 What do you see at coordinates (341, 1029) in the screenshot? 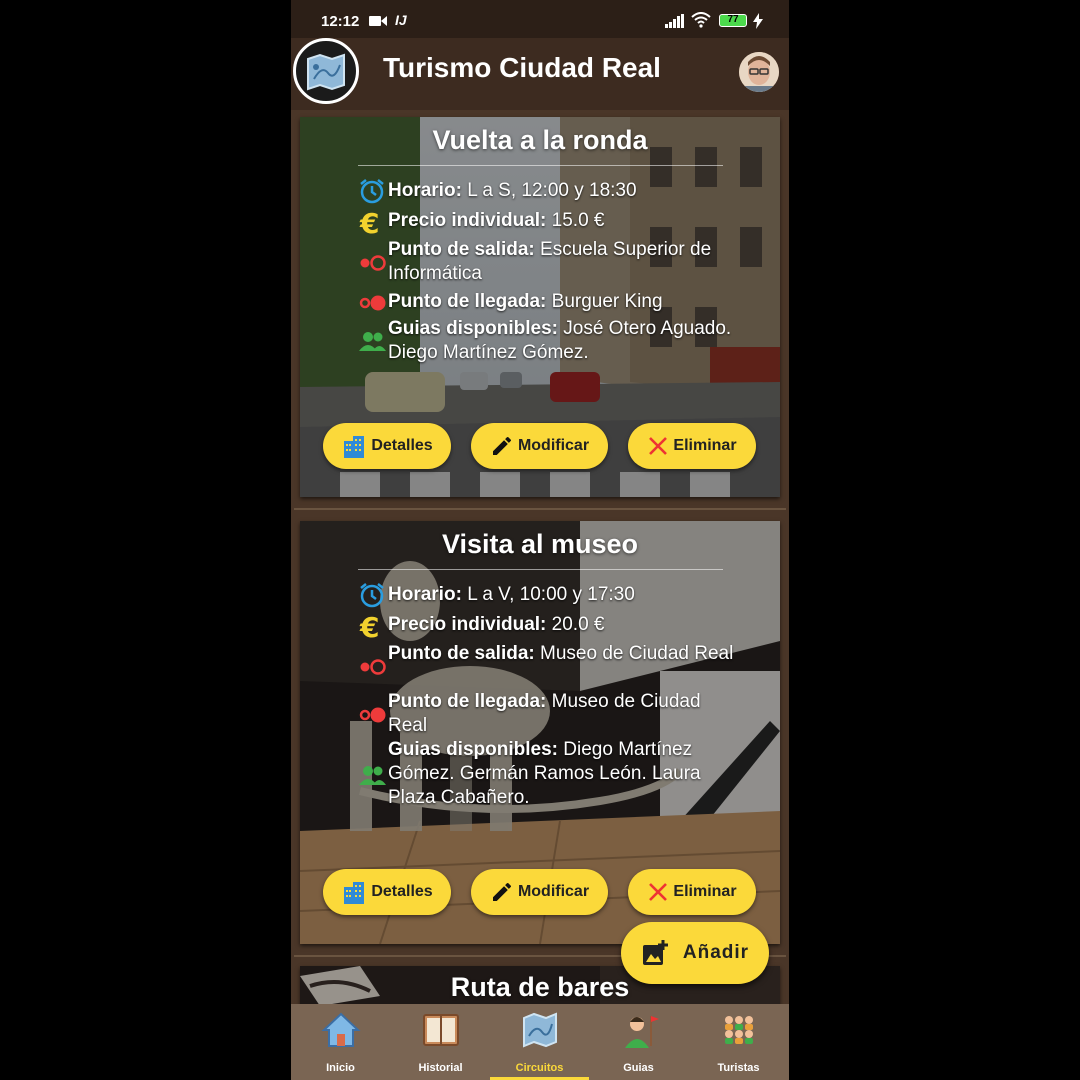
I see `home-icon` at bounding box center [341, 1029].